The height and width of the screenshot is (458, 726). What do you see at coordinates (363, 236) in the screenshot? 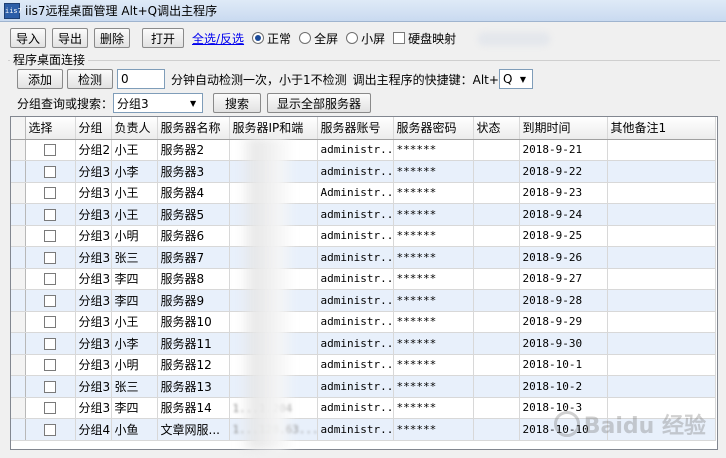
I see `table-row: 分组3 小明 服务器6 administr... ****** 2018-9-25` at bounding box center [363, 236].